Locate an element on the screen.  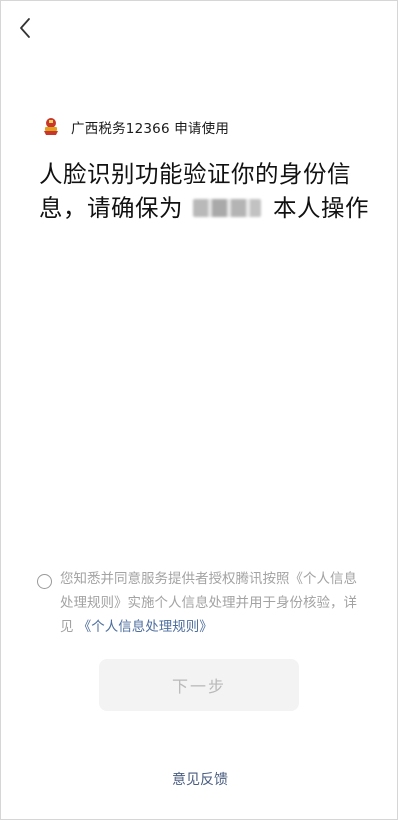
consent-checkbox is located at coordinates (44, 581).